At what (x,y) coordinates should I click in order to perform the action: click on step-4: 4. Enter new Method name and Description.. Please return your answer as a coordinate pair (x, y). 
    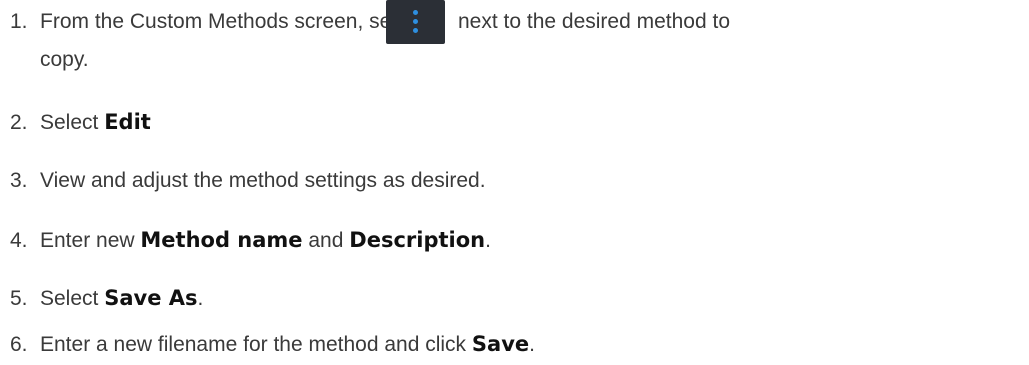
    Looking at the image, I should click on (250, 240).